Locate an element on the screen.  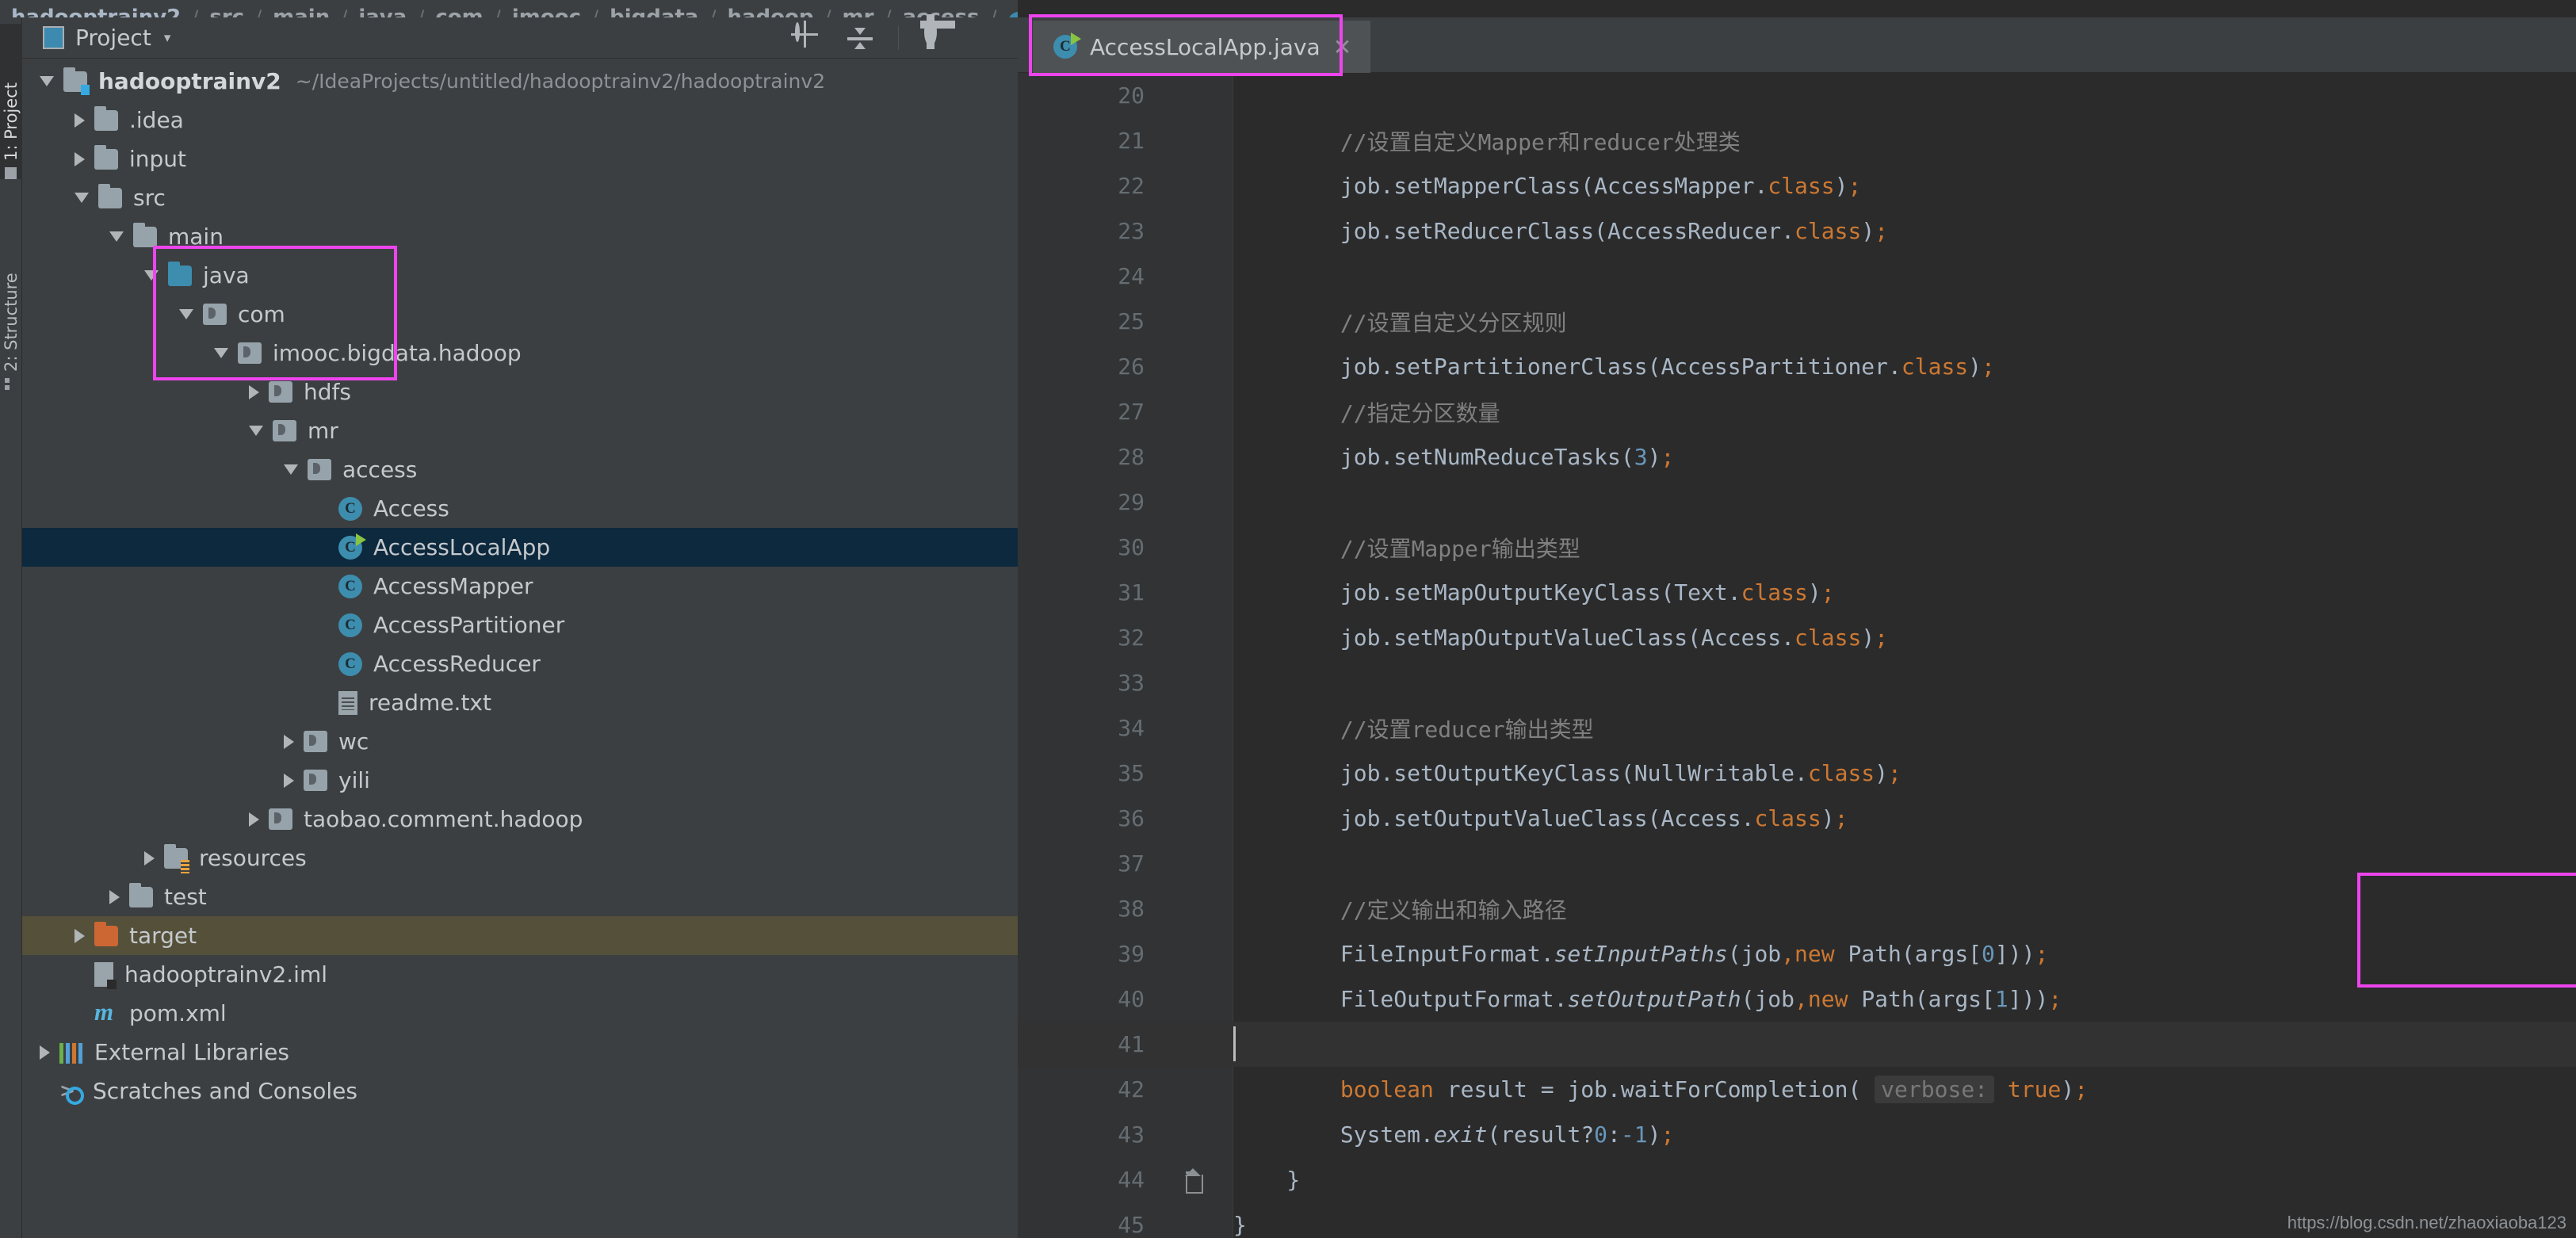
code-line-43: 43 System.exit(result?0:-1); is located at coordinates (1797, 1134).